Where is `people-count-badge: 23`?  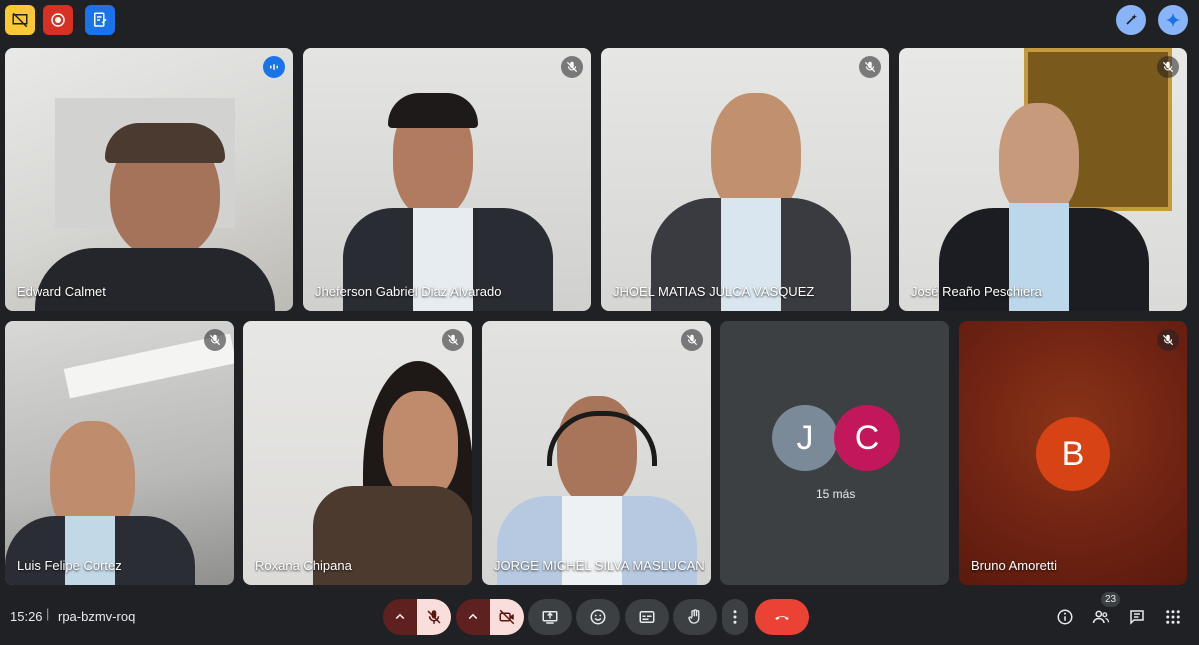 people-count-badge: 23 is located at coordinates (1111, 599).